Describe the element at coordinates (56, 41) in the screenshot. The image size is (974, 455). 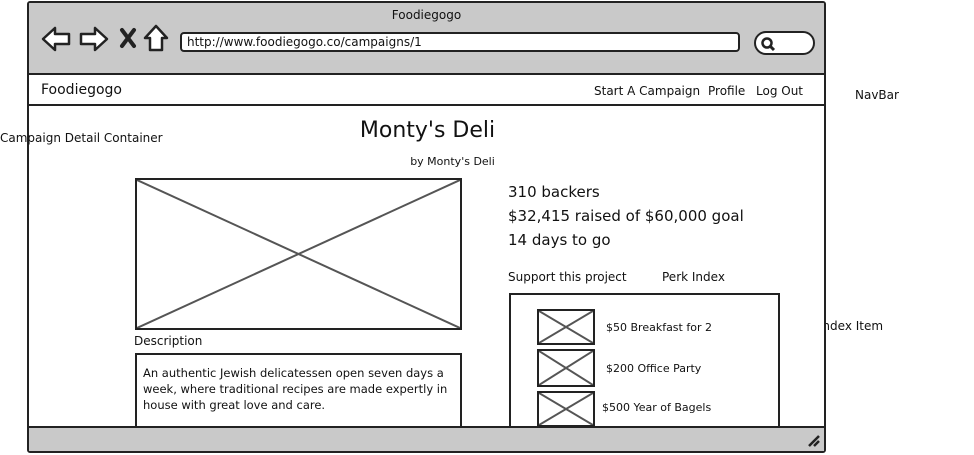
I see `back-arrow-icon` at that location.